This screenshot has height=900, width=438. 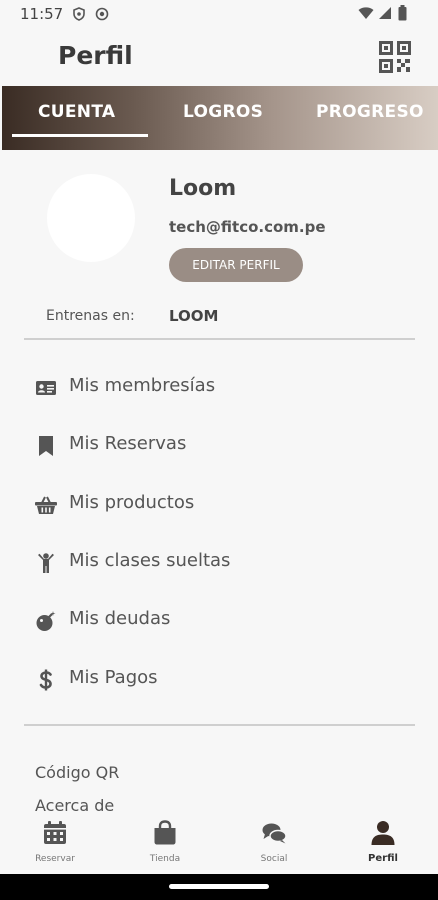 I want to click on menu-item-productos: Mis productos, so click(x=219, y=504).